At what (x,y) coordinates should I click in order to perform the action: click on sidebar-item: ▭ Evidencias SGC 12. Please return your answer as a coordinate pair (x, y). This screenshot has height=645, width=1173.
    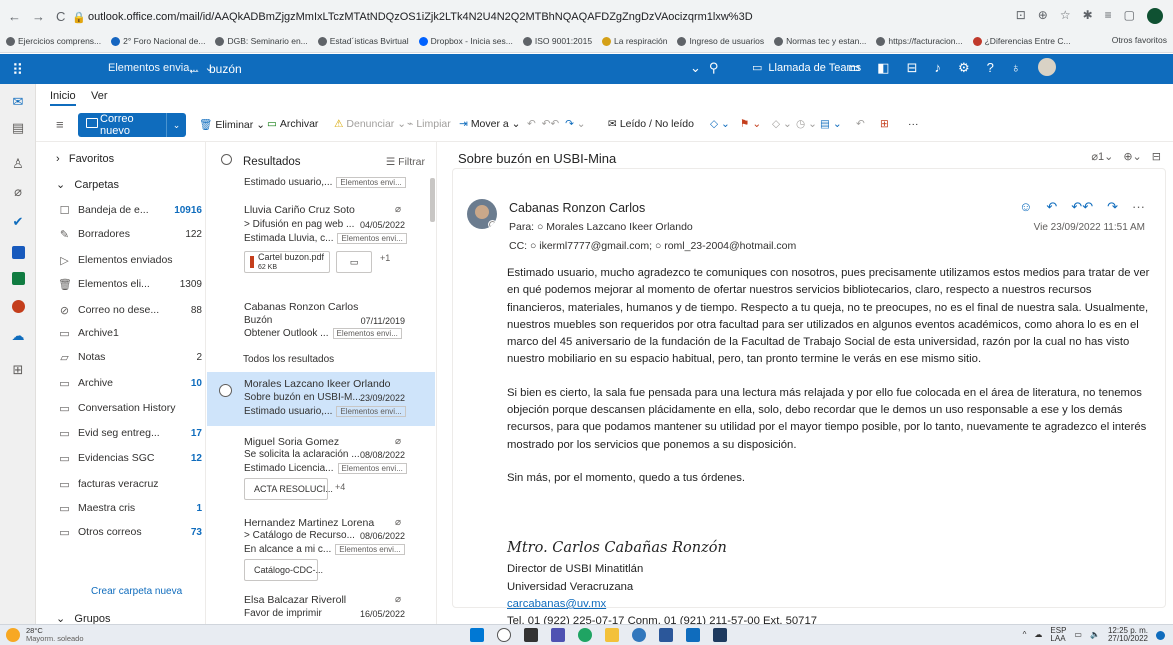
    Looking at the image, I should click on (130, 458).